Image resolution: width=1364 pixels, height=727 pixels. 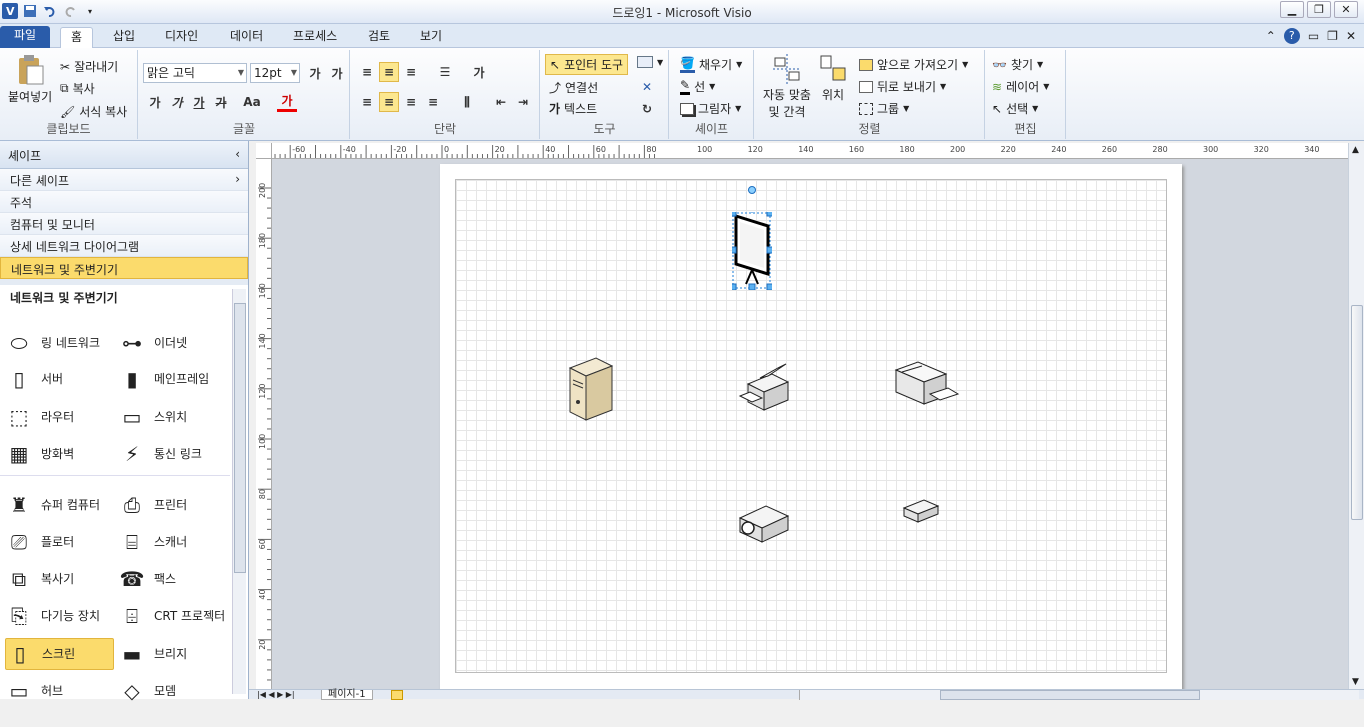 What do you see at coordinates (1292, 9) in the screenshot?
I see `minimize-button: ▁` at bounding box center [1292, 9].